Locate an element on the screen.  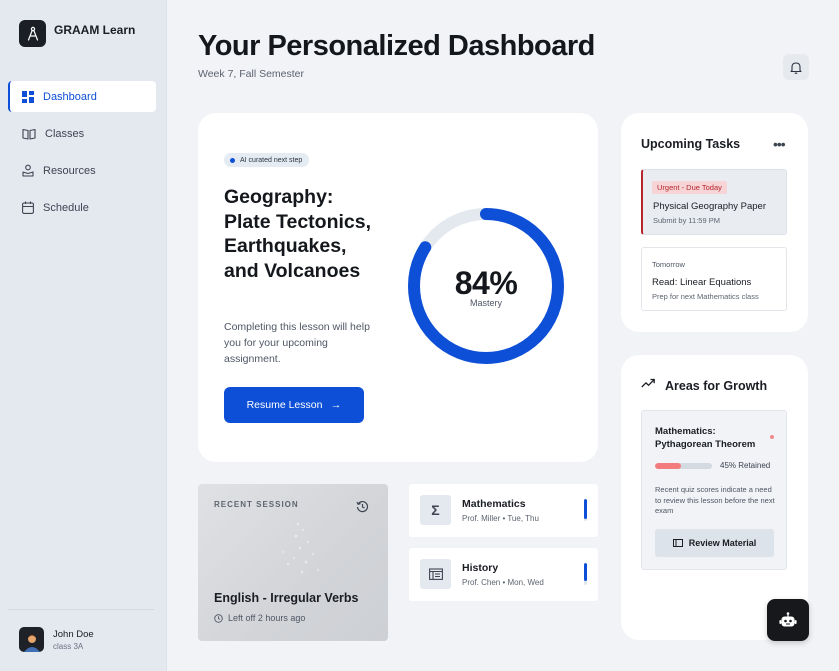
task-subtext: Prep for next Mathematics class is located at coordinates (705, 296).